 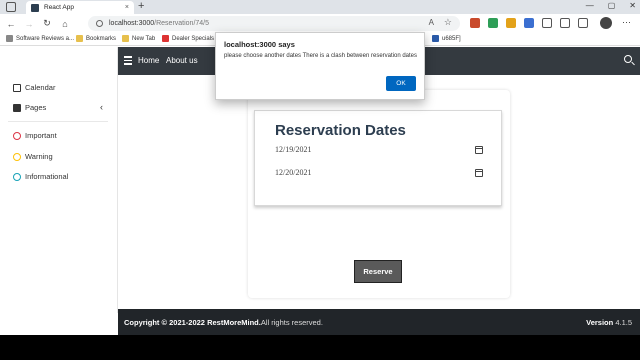 What do you see at coordinates (188, 38) in the screenshot?
I see `bookmark-item: Dealer Specials` at bounding box center [188, 38].